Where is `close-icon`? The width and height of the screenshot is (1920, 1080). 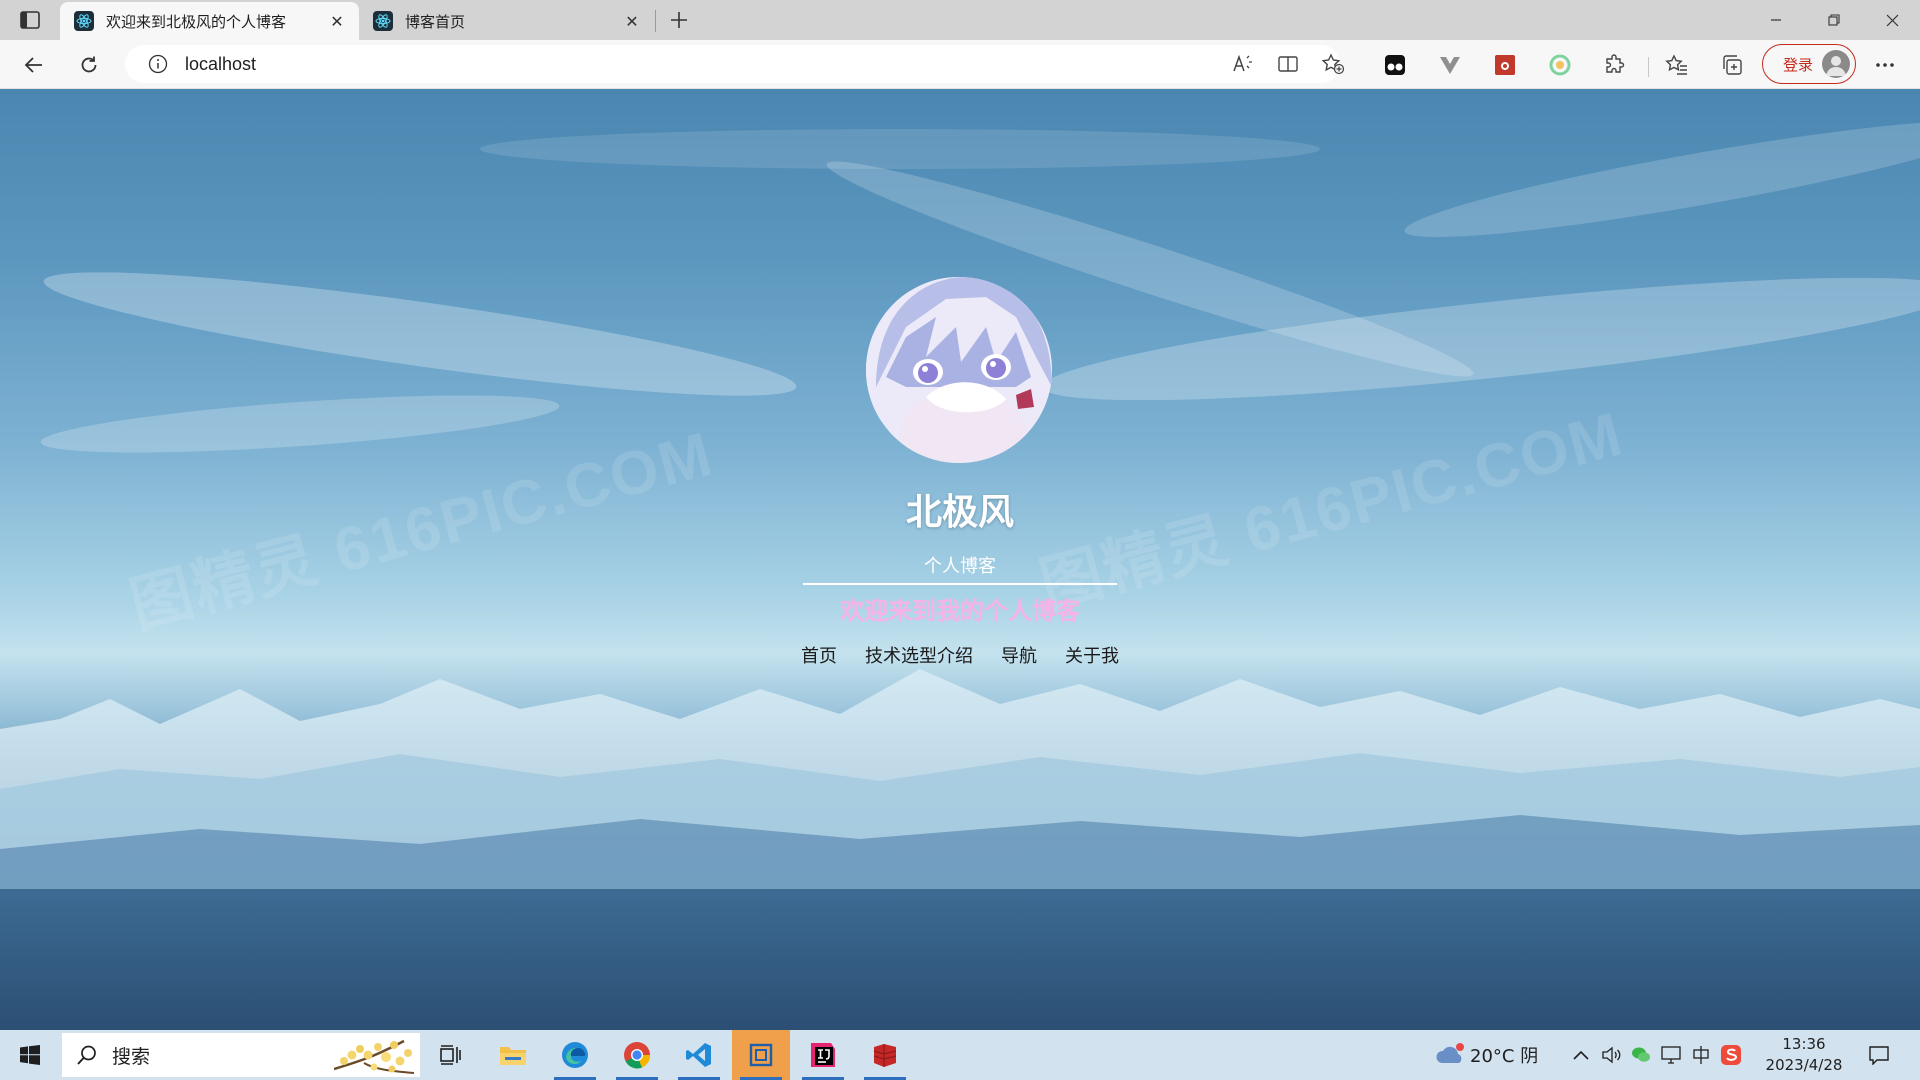 close-icon is located at coordinates (1892, 20).